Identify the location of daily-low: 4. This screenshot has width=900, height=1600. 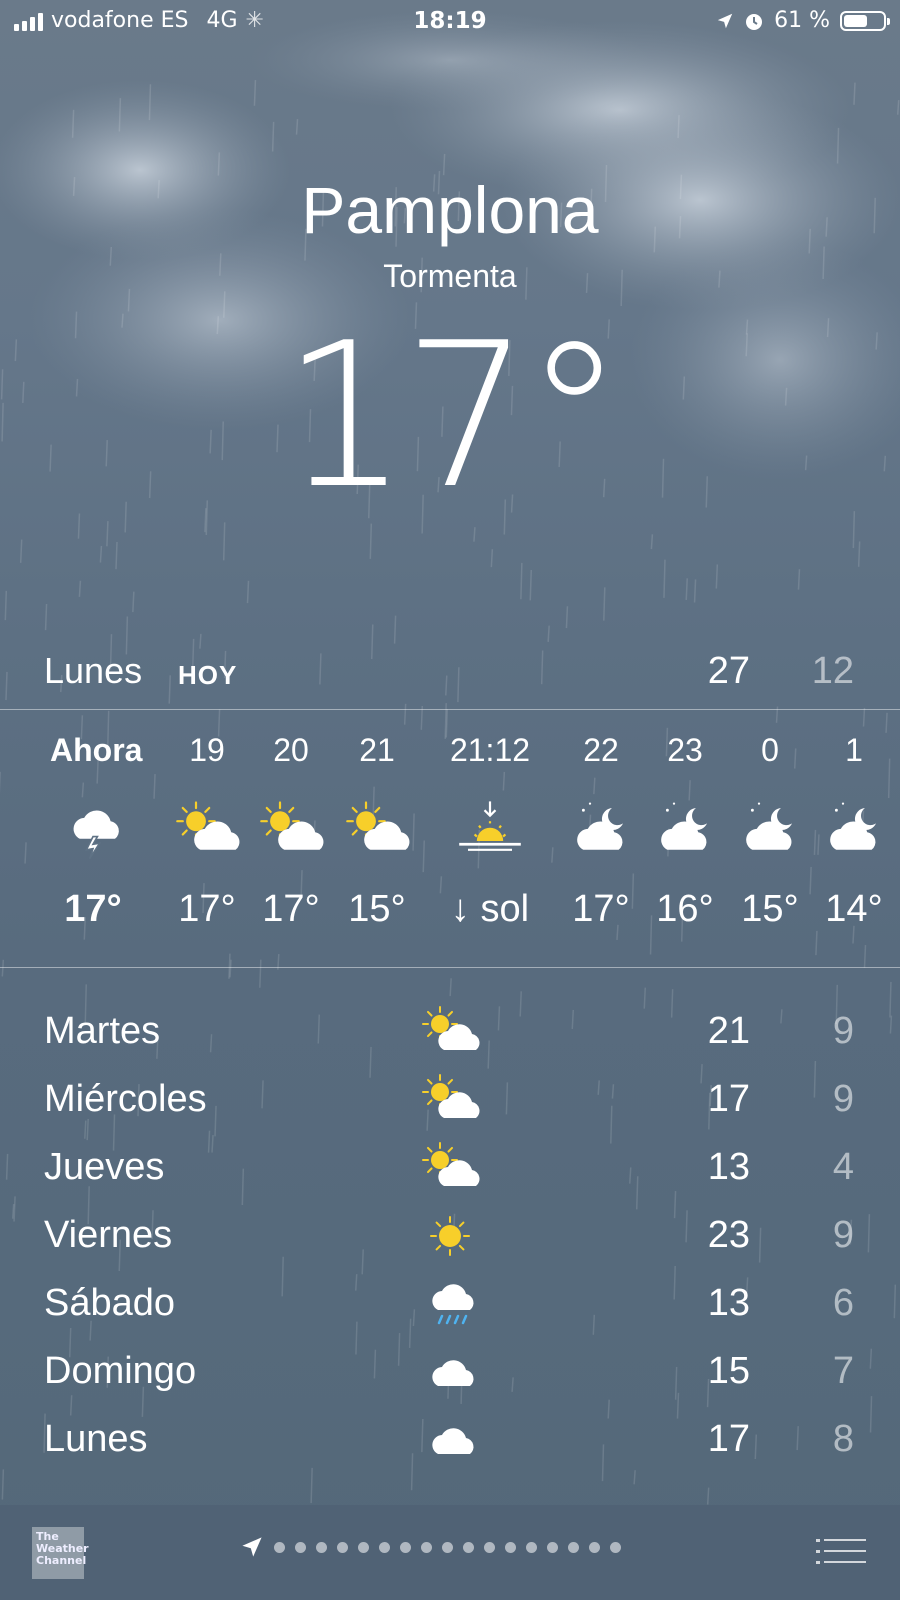
(843, 1167).